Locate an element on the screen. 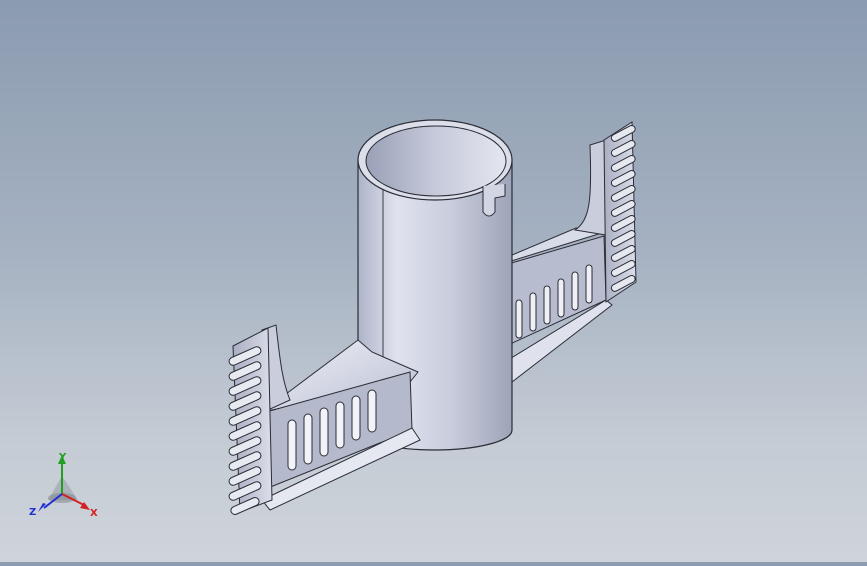 The height and width of the screenshot is (566, 867). z-axis-label: Z is located at coordinates (32, 512).